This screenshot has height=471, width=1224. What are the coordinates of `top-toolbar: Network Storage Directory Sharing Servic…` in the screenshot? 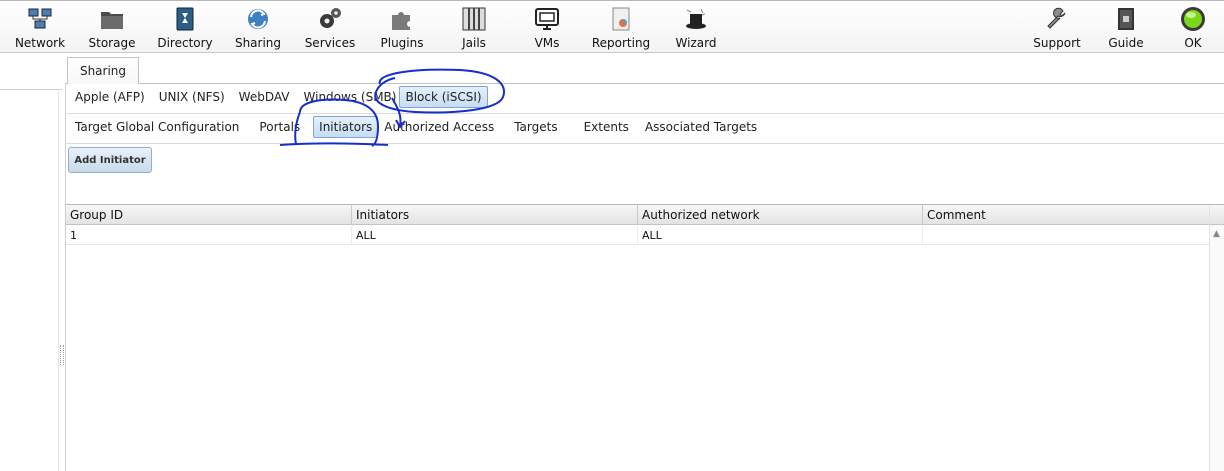 It's located at (612, 26).